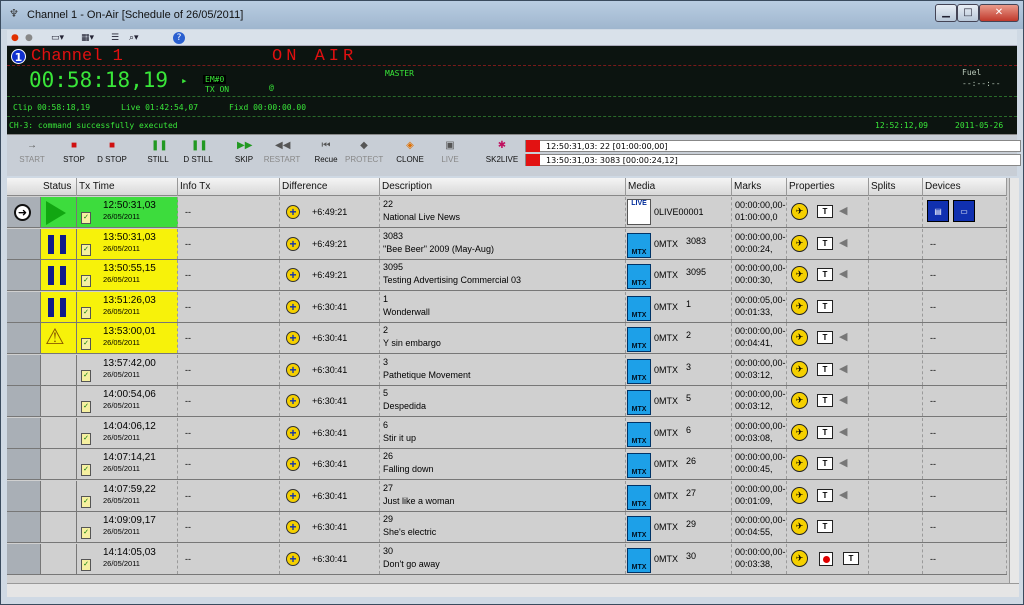  Describe the element at coordinates (198, 156) in the screenshot. I see `control-button-d-still: ❚❚ D STILL` at that location.